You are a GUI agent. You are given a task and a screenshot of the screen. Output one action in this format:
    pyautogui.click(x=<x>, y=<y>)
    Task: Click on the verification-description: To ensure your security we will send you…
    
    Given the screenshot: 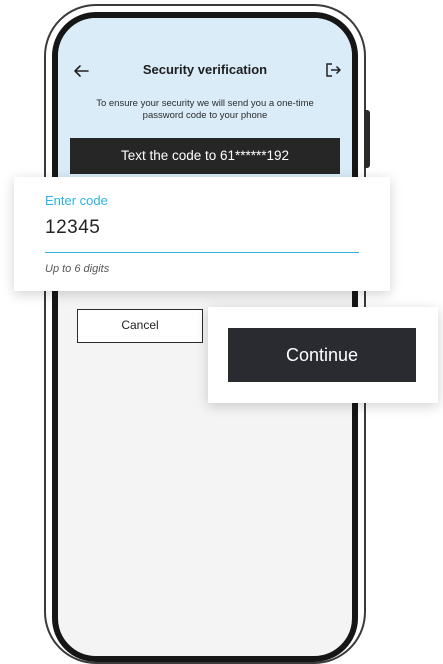 What is the action you would take?
    pyautogui.click(x=205, y=109)
    